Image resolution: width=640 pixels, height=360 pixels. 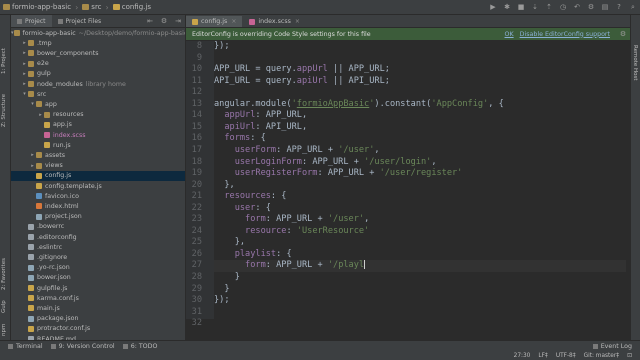 I want to click on structure-icon: ▤, so click(x=605, y=7).